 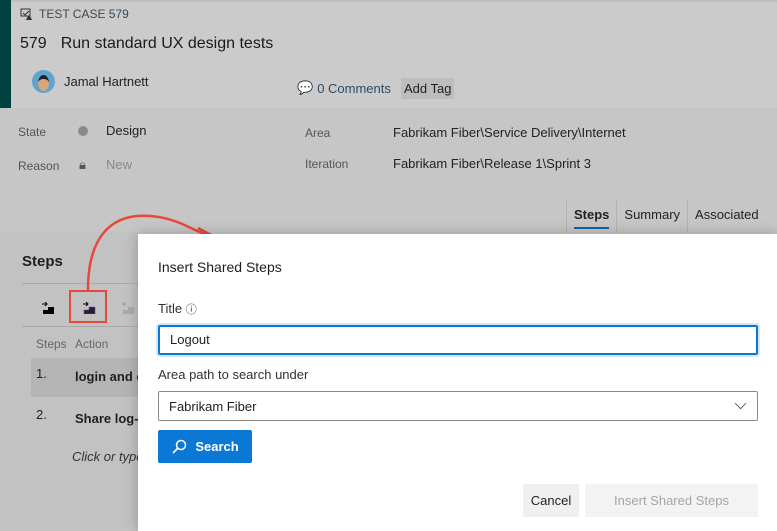 What do you see at coordinates (83, 131) in the screenshot?
I see `state-dot-icon` at bounding box center [83, 131].